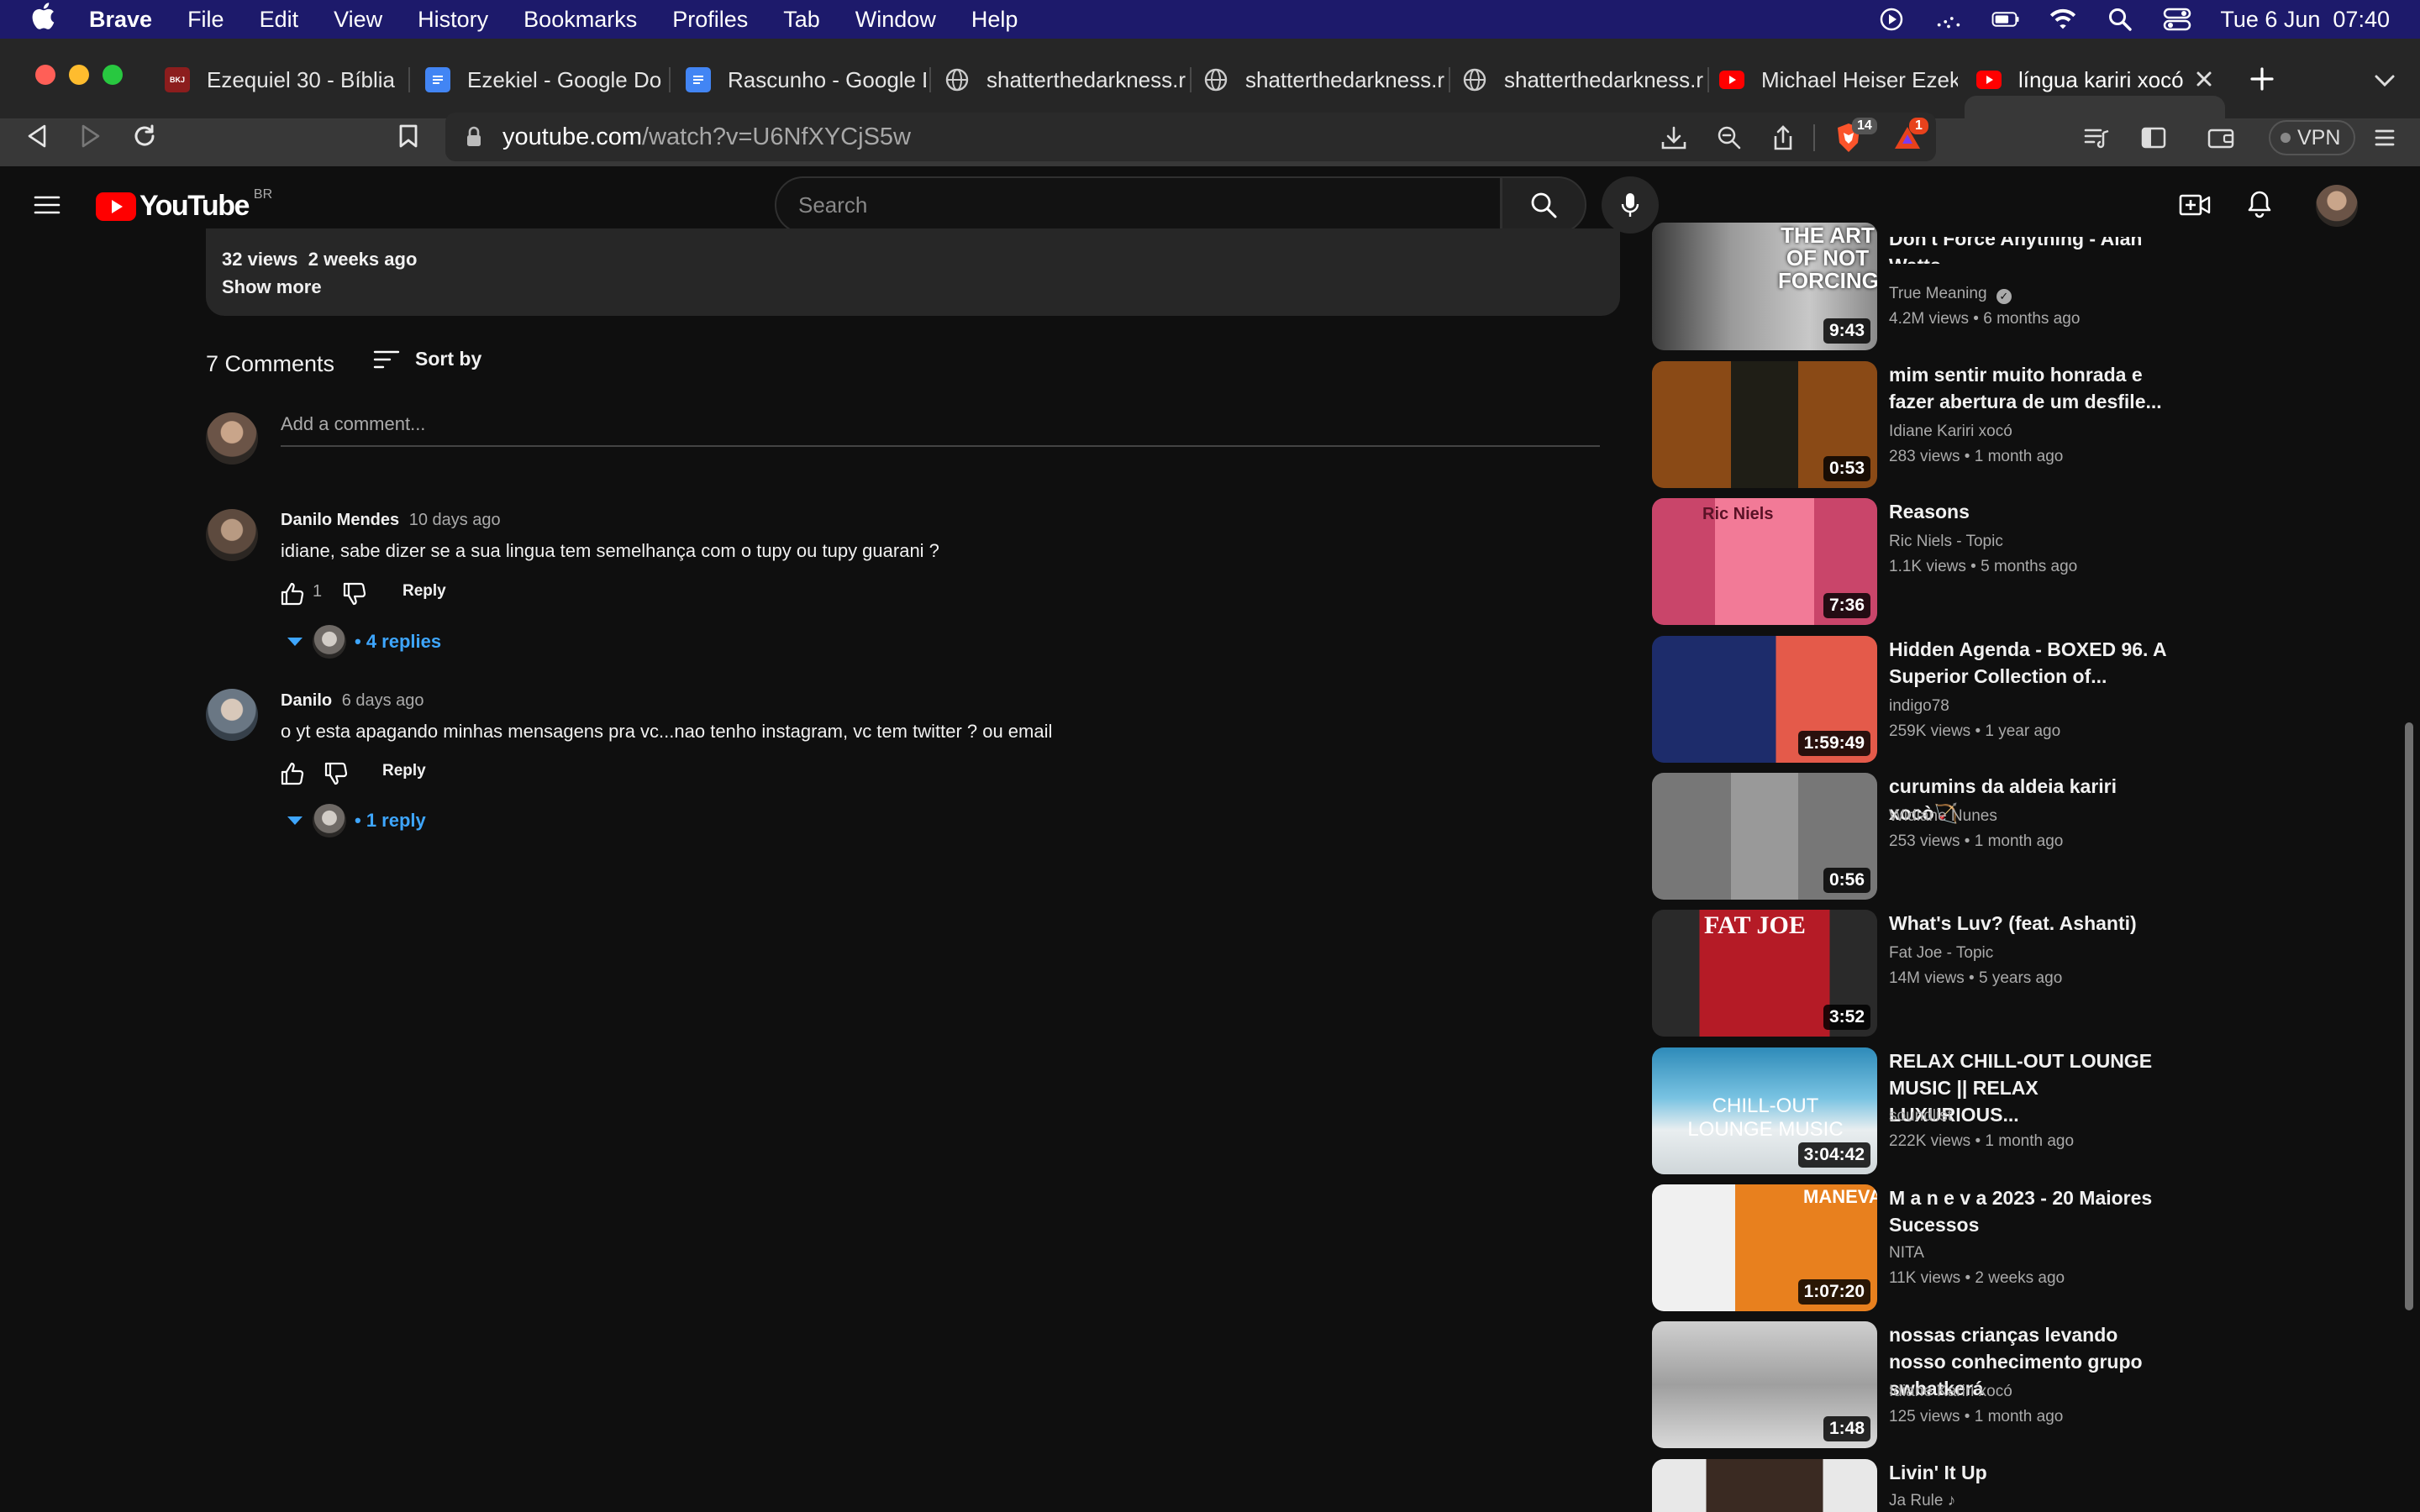 This screenshot has width=2420, height=1512. Describe the element at coordinates (2305, 20) in the screenshot. I see `menubar-clock: Tue 6 Jun 07:40` at that location.